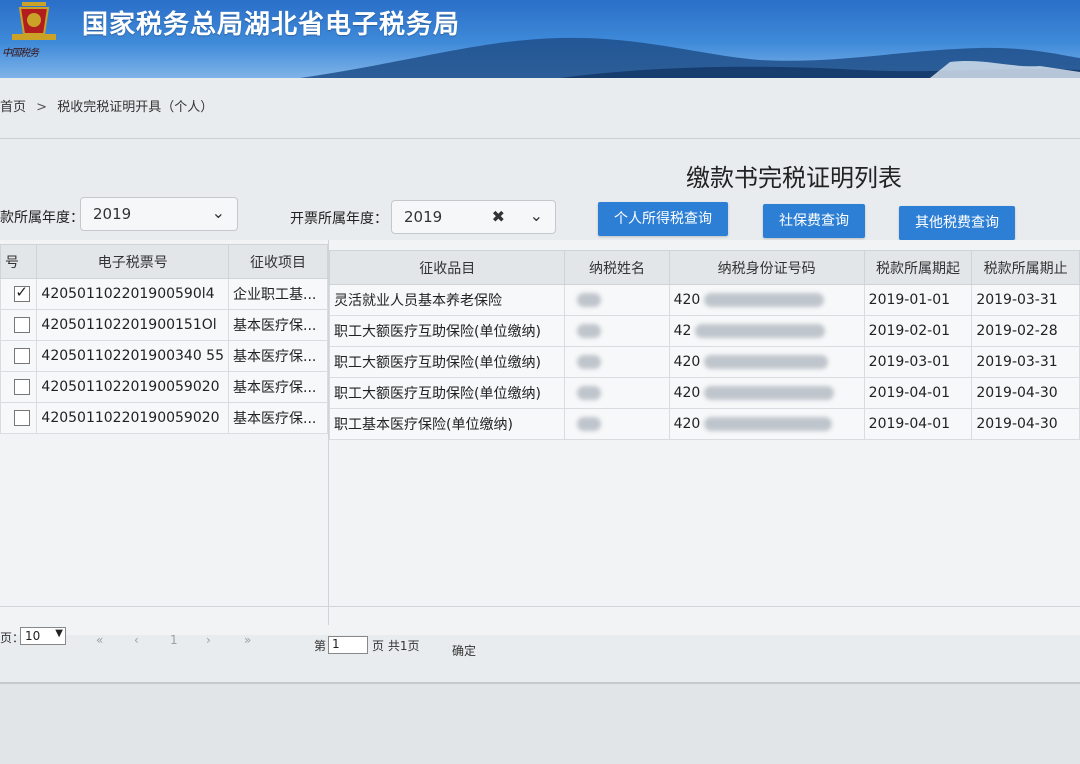 Image resolution: width=1080 pixels, height=764 pixels. What do you see at coordinates (473, 217) in the screenshot?
I see `invoice-year-select: 2019 ✖ ⌄` at bounding box center [473, 217].